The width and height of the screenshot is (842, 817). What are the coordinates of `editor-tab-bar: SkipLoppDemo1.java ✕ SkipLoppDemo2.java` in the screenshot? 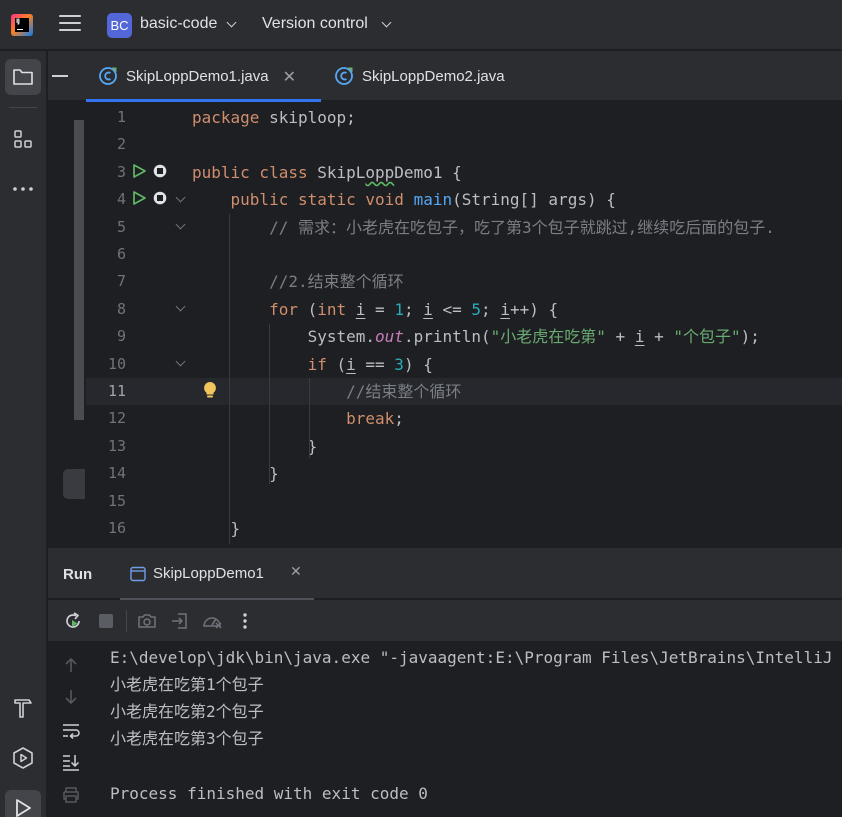 It's located at (445, 76).